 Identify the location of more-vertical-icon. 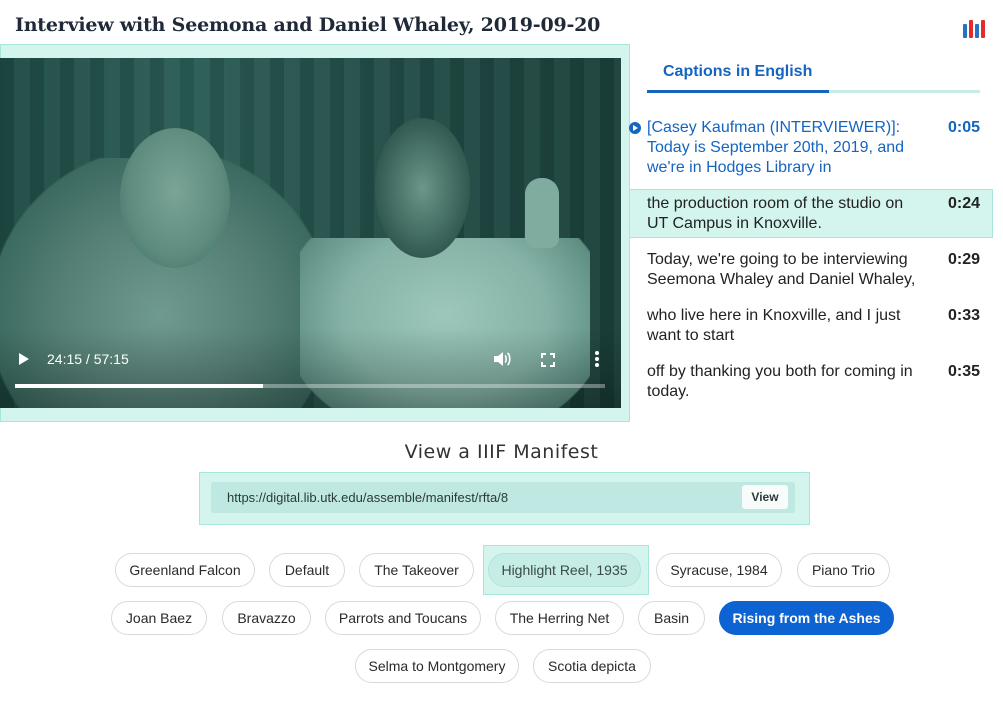
(597, 359).